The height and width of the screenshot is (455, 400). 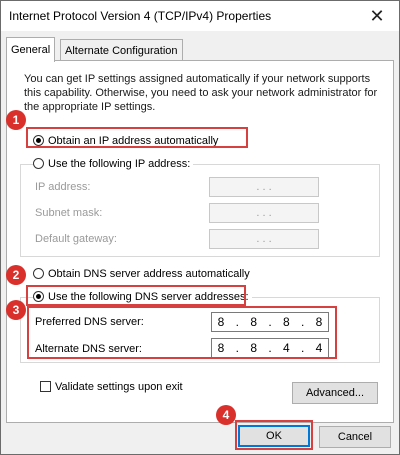 What do you see at coordinates (264, 213) in the screenshot?
I see `subnet-mask-input: . . .` at bounding box center [264, 213].